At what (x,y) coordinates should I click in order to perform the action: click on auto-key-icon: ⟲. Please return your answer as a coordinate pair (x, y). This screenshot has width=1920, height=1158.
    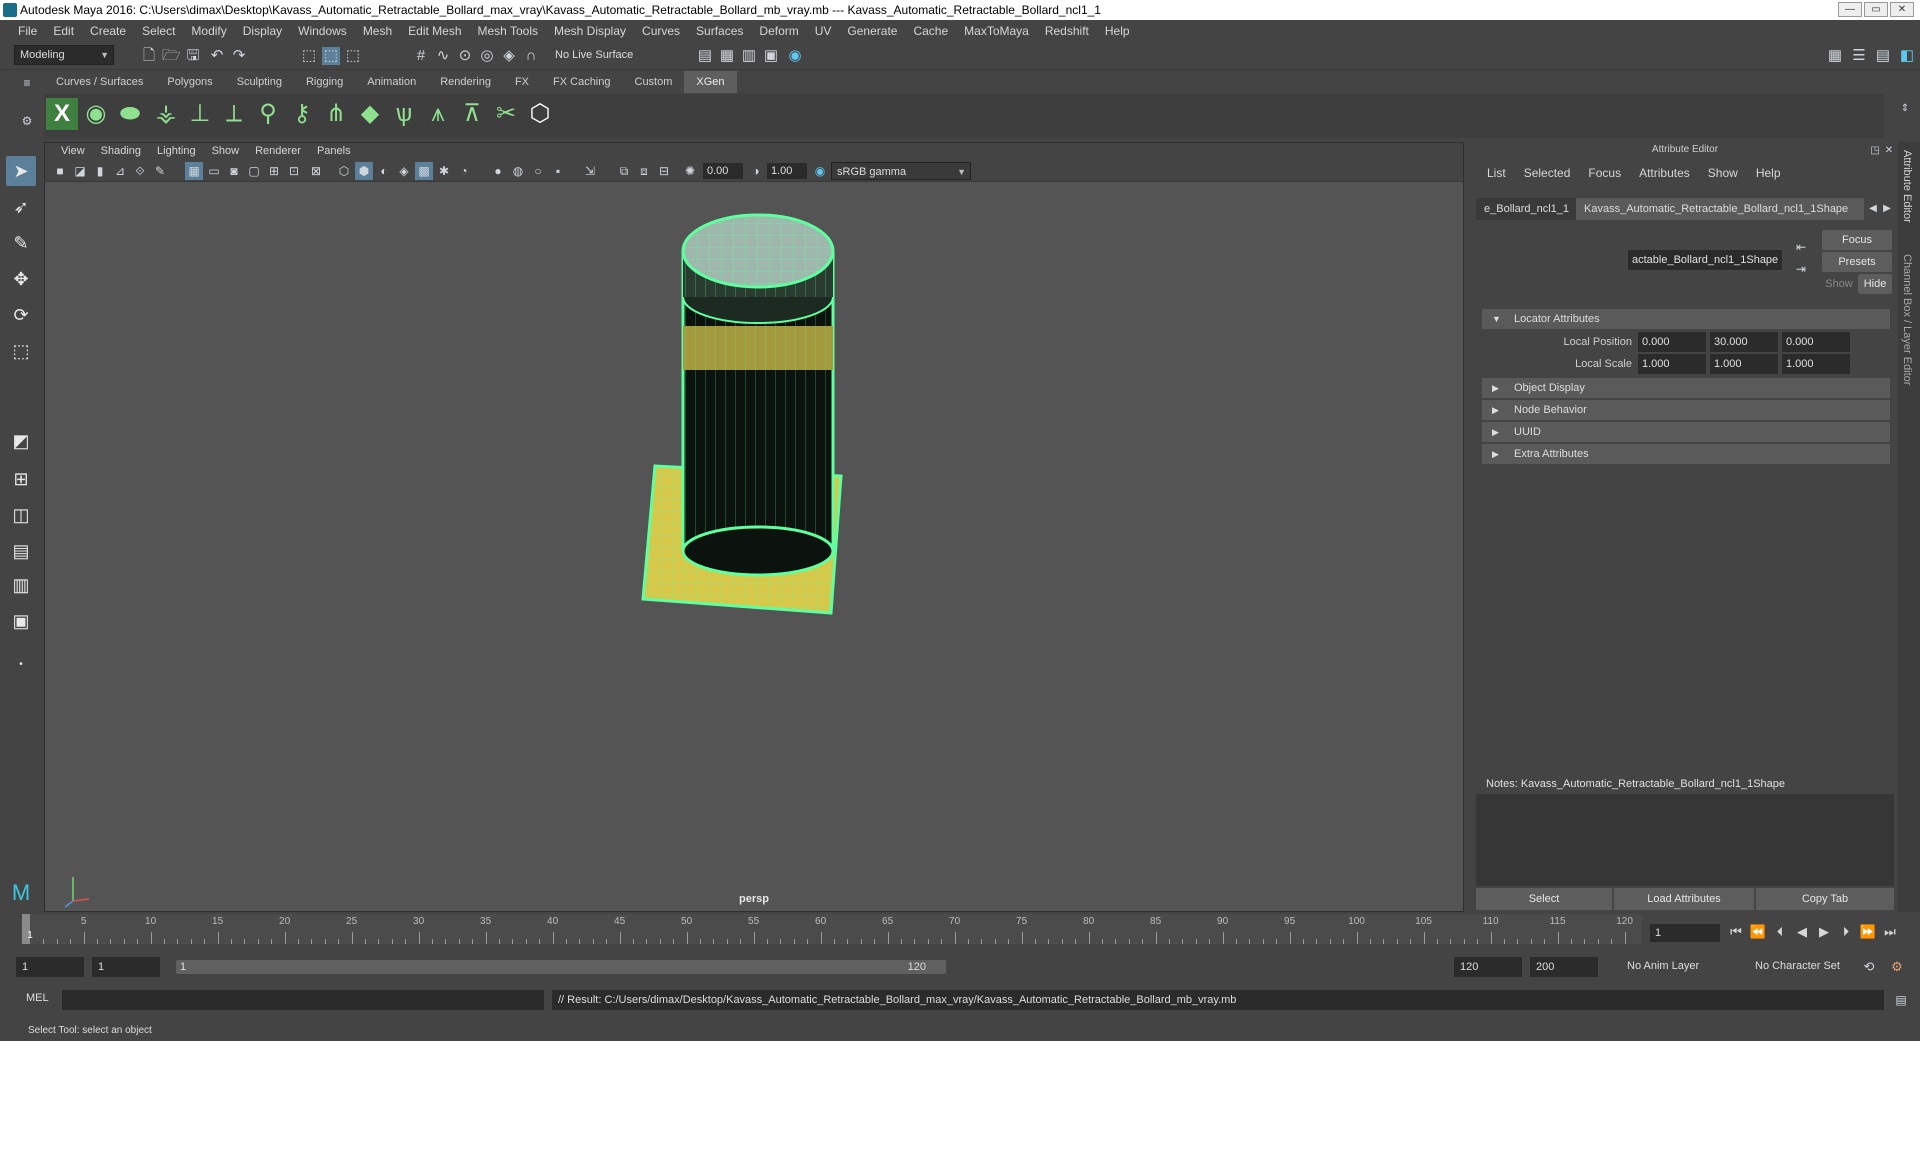
    Looking at the image, I should click on (1869, 967).